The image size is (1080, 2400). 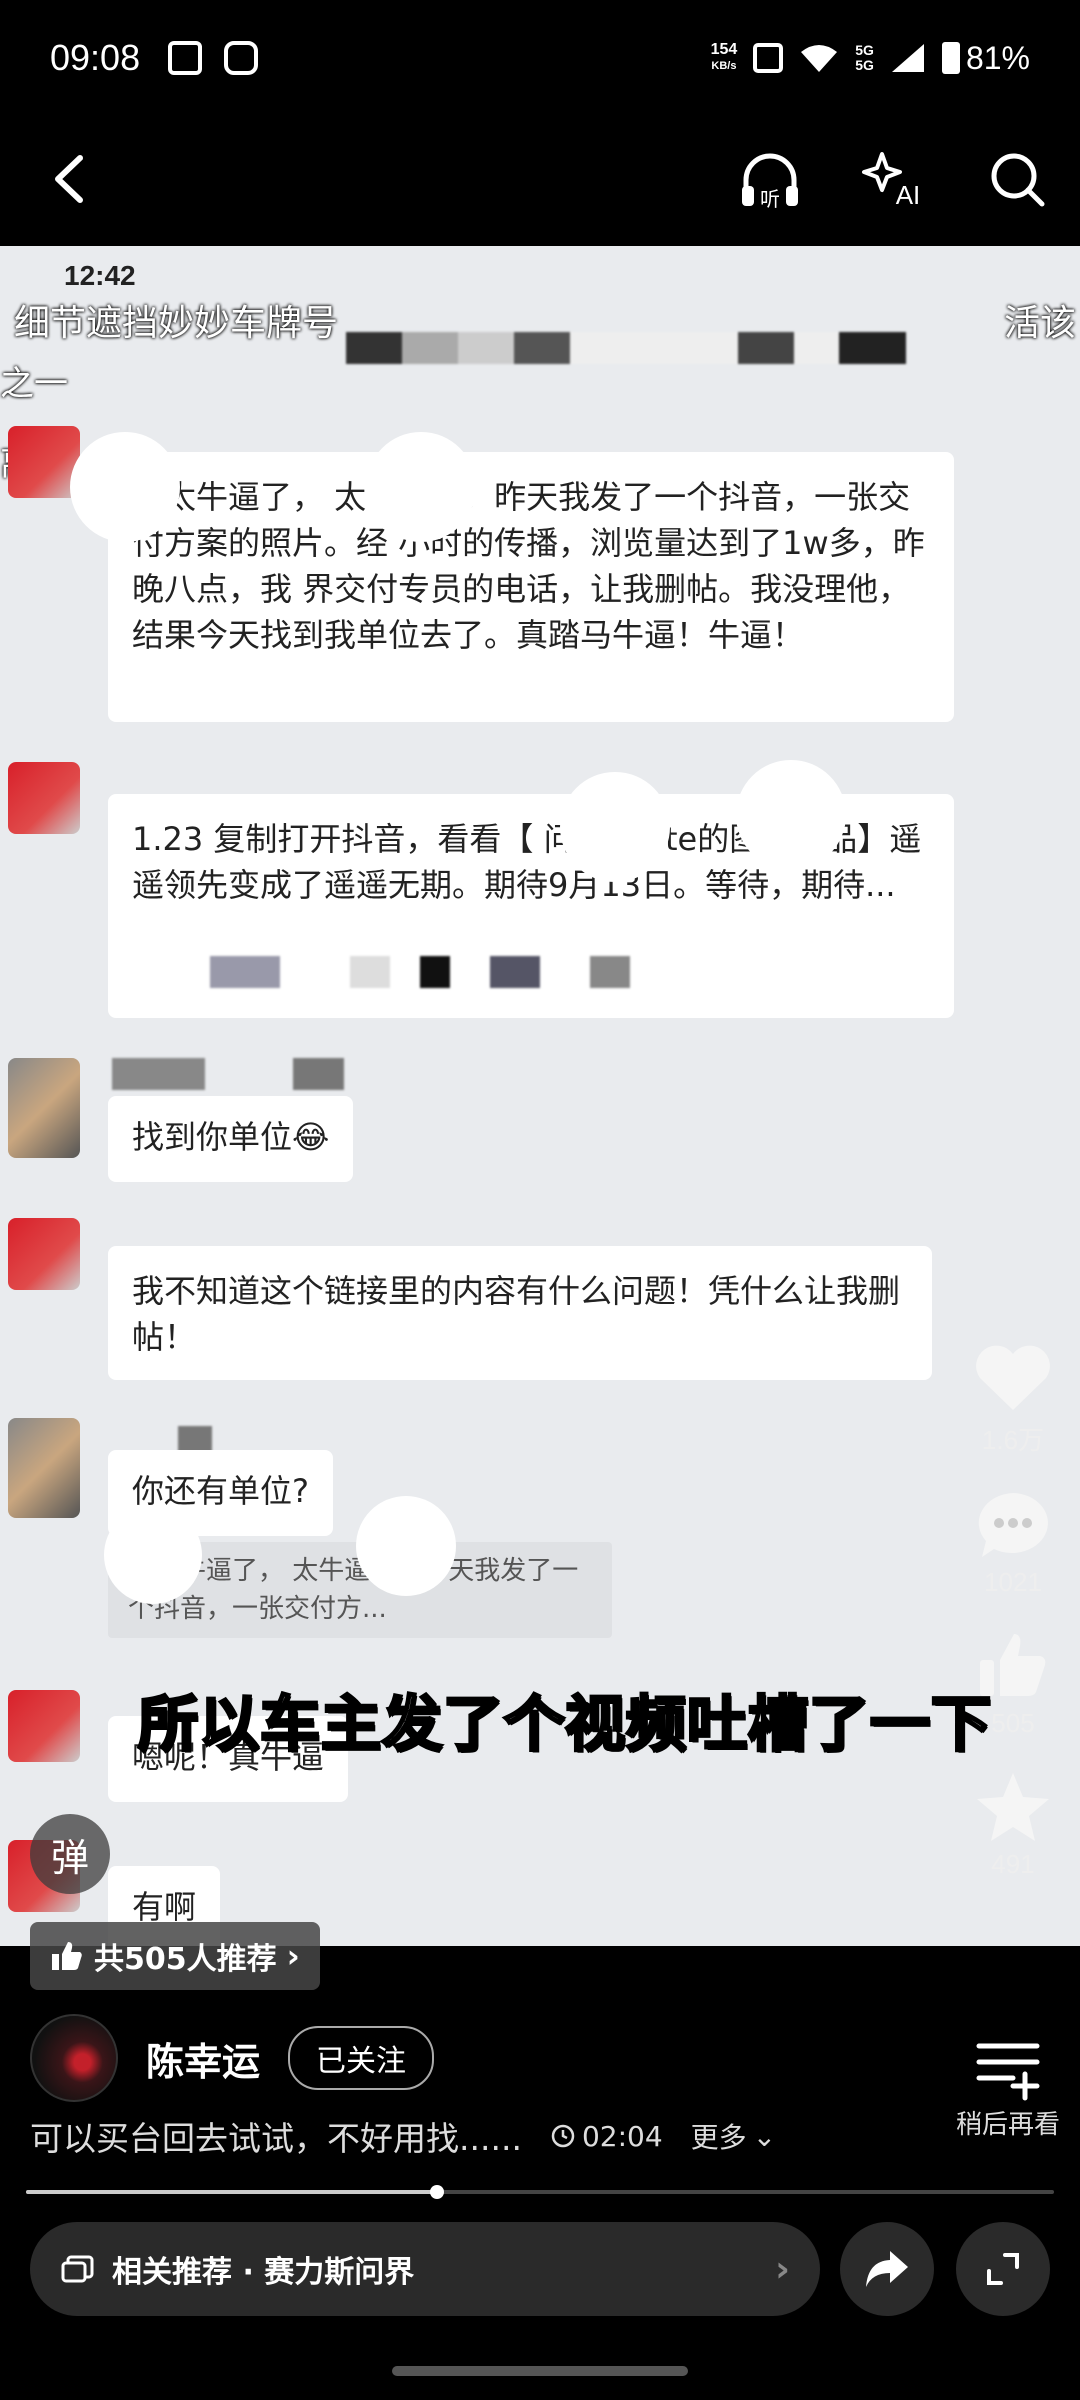 I want to click on recommend-count: 505, so click(x=1013, y=1723).